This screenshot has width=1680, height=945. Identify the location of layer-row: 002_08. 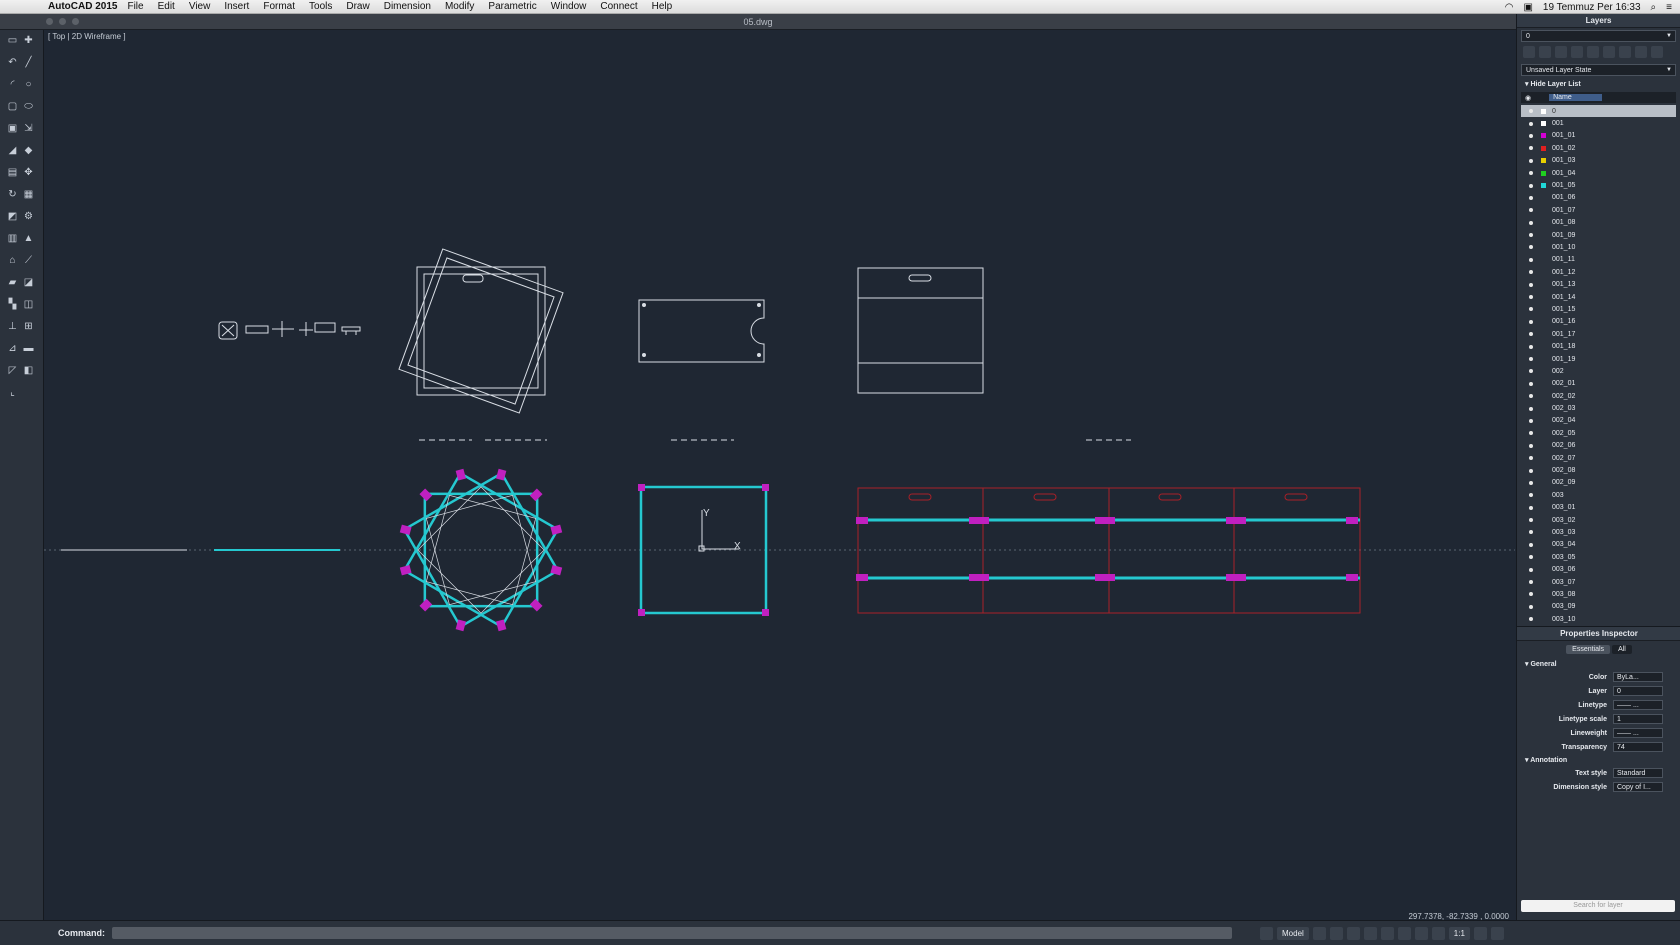
(1598, 470).